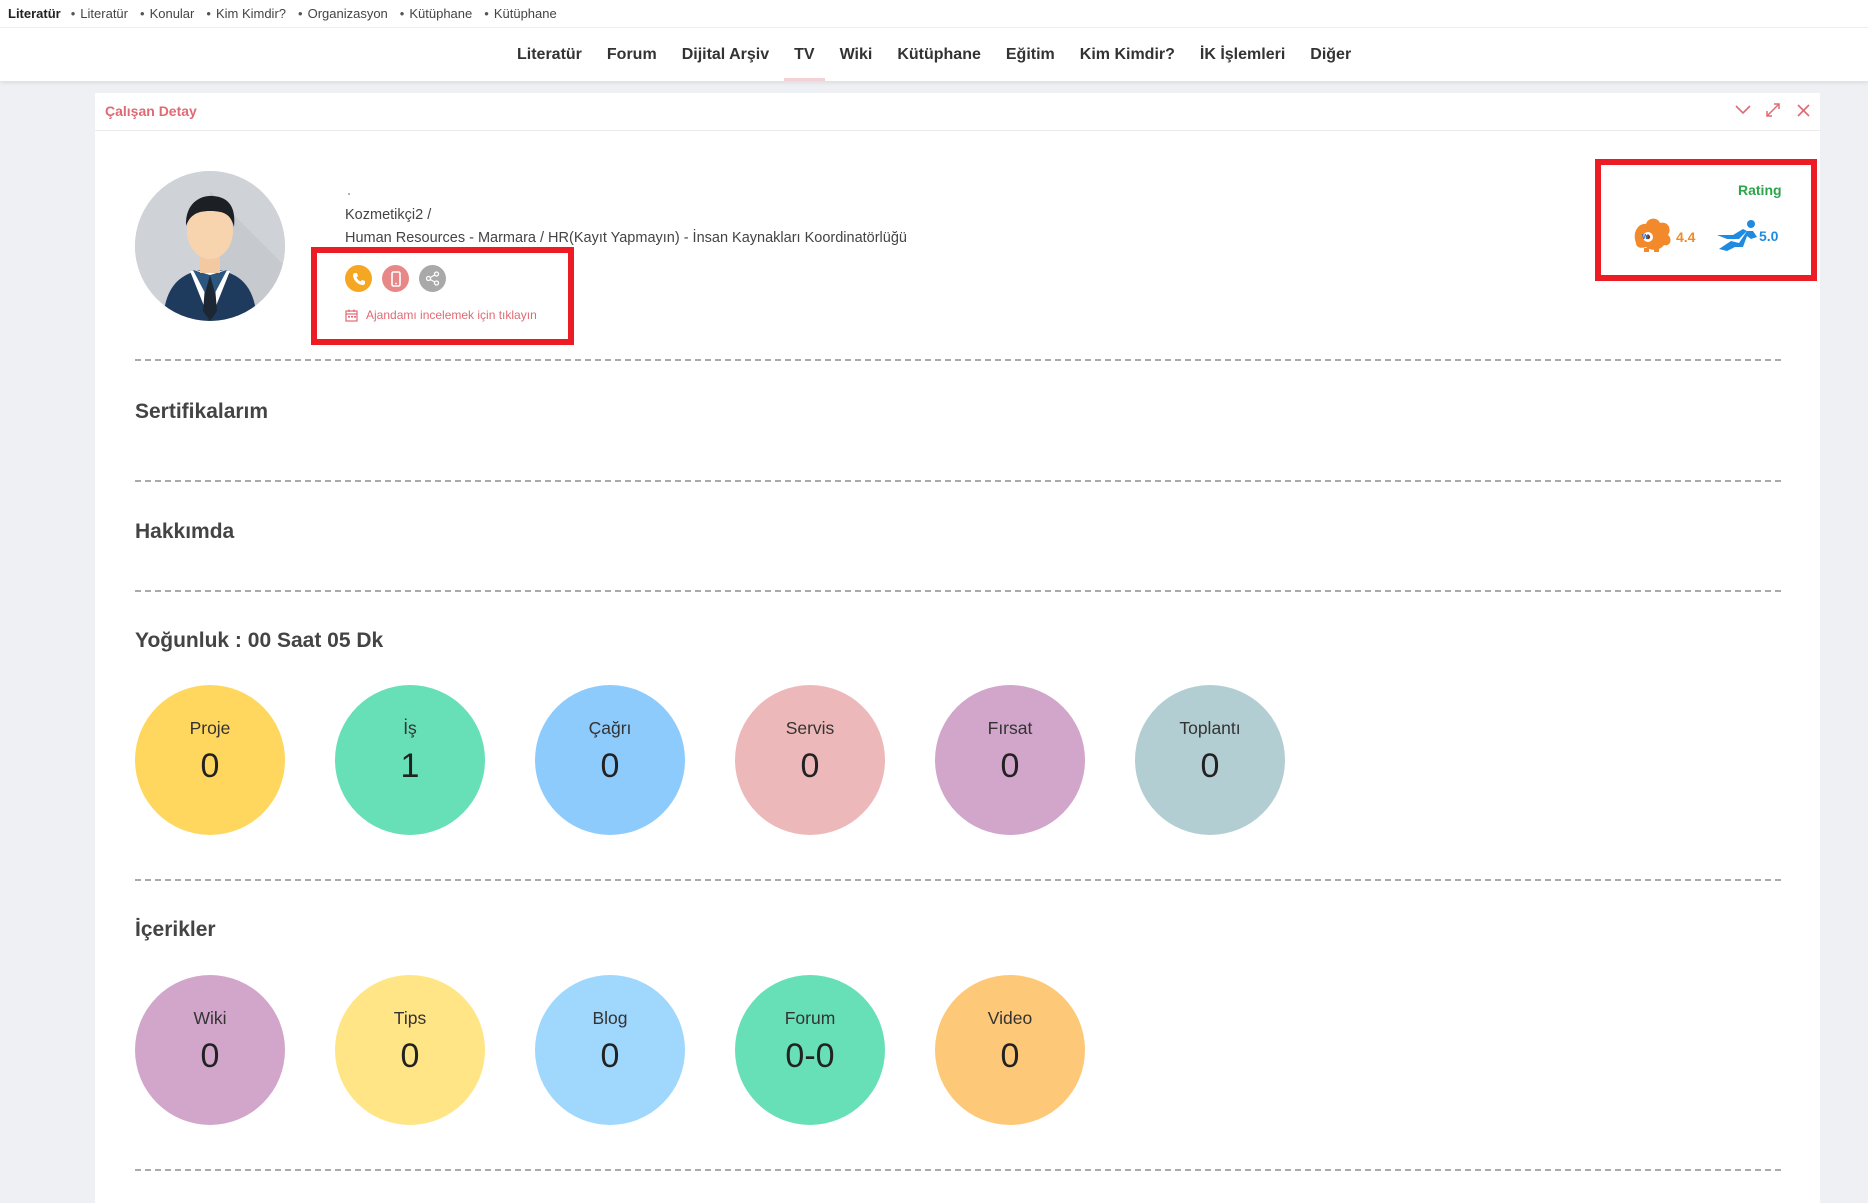 The width and height of the screenshot is (1868, 1203). Describe the element at coordinates (610, 728) in the screenshot. I see `stat-label: Çağrı` at that location.